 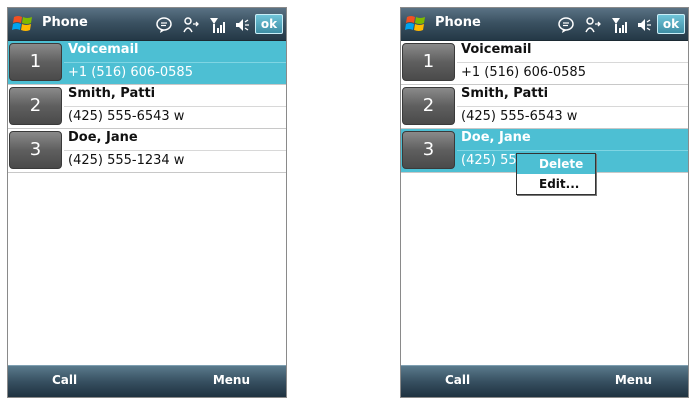 What do you see at coordinates (175, 160) in the screenshot?
I see `contact-phone: (425) 555-1234 w` at bounding box center [175, 160].